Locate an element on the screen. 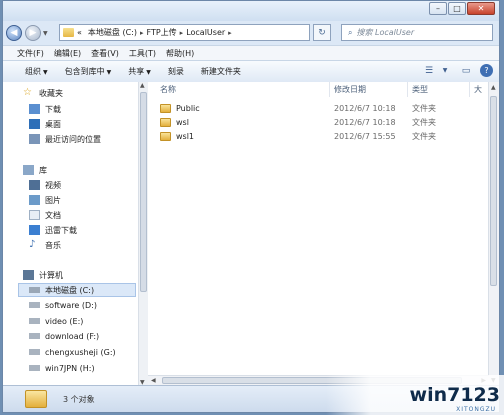 The image size is (504, 415). file-list-vertical-scrollbar: ▲ ▼ is located at coordinates (493, 234).